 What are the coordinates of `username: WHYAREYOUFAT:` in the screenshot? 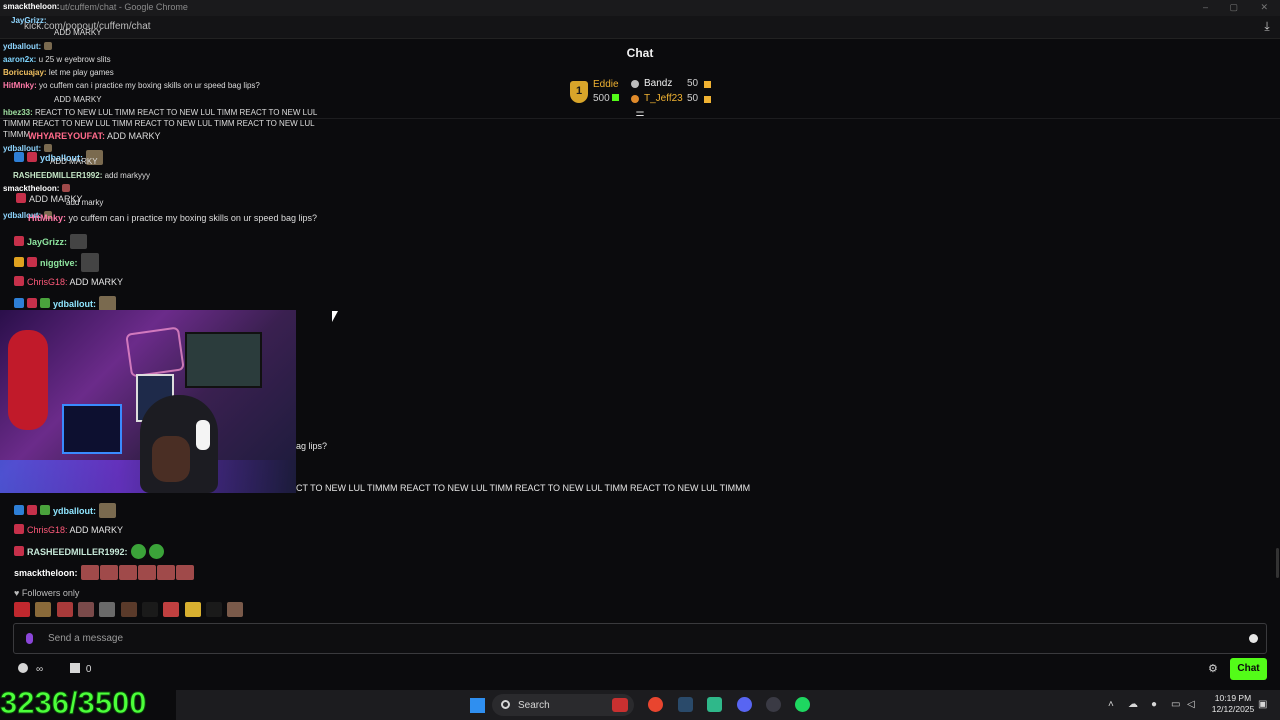 It's located at (66, 136).